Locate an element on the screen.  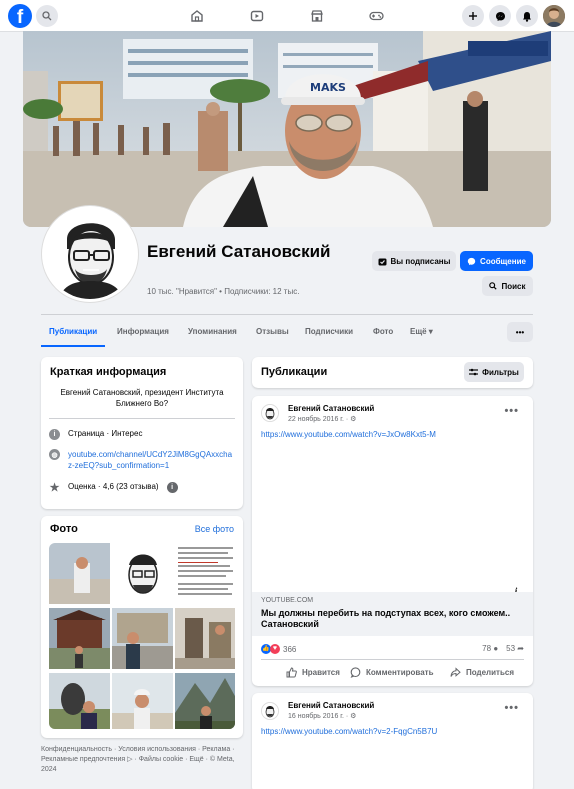
love-reaction-icon: ♥ is located at coordinates (275, 649).